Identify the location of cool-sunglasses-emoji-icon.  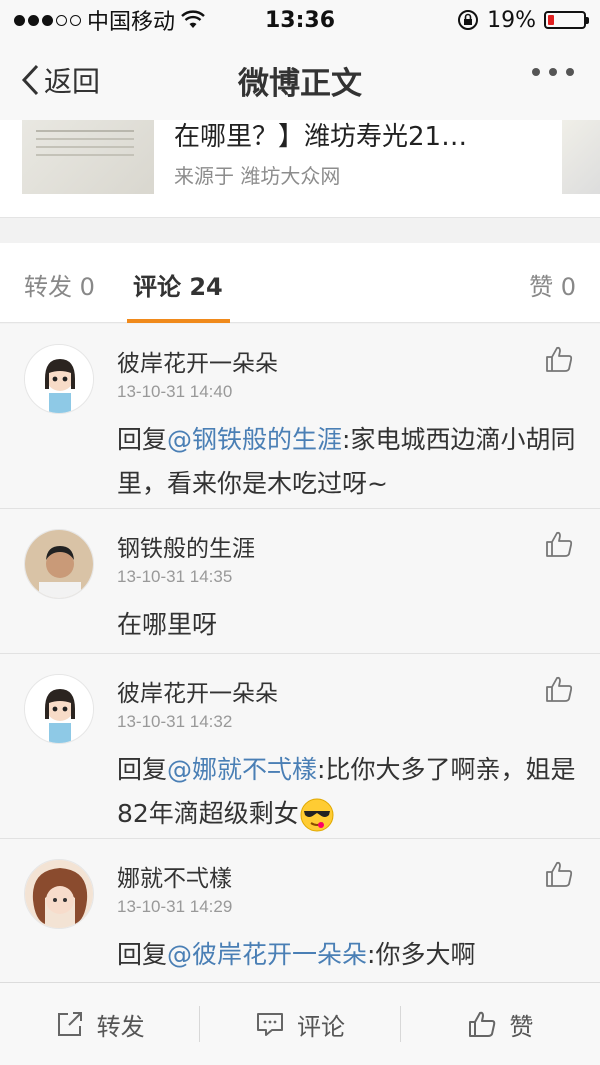
(317, 815).